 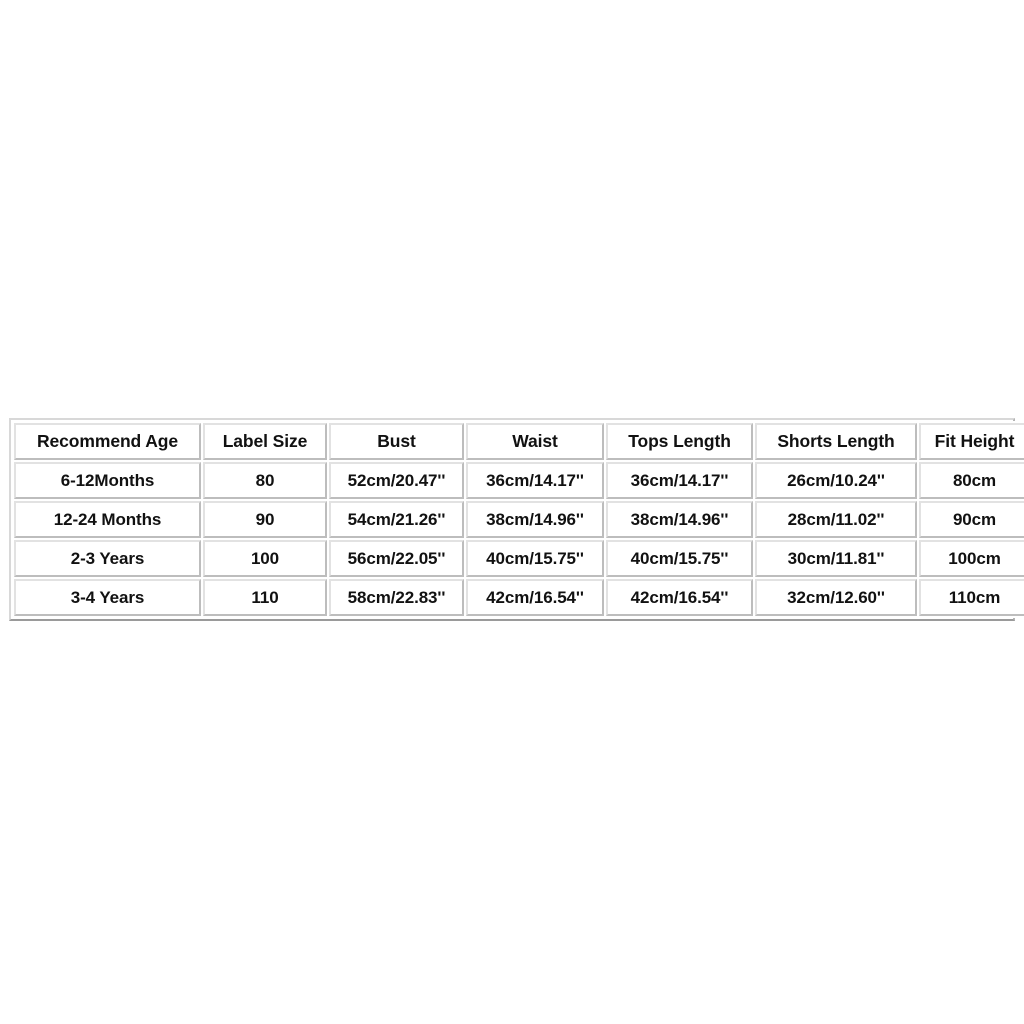 I want to click on cell-waist: 40cm/15.75'', so click(x=535, y=558).